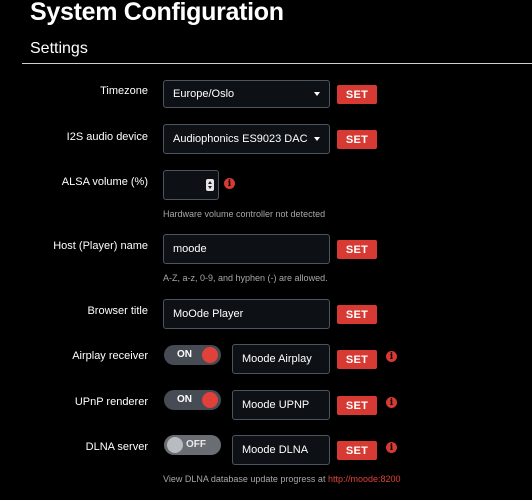 Image resolution: width=532 pixels, height=500 pixels. What do you see at coordinates (184, 399) in the screenshot?
I see `upnp-toggle-text: ON` at bounding box center [184, 399].